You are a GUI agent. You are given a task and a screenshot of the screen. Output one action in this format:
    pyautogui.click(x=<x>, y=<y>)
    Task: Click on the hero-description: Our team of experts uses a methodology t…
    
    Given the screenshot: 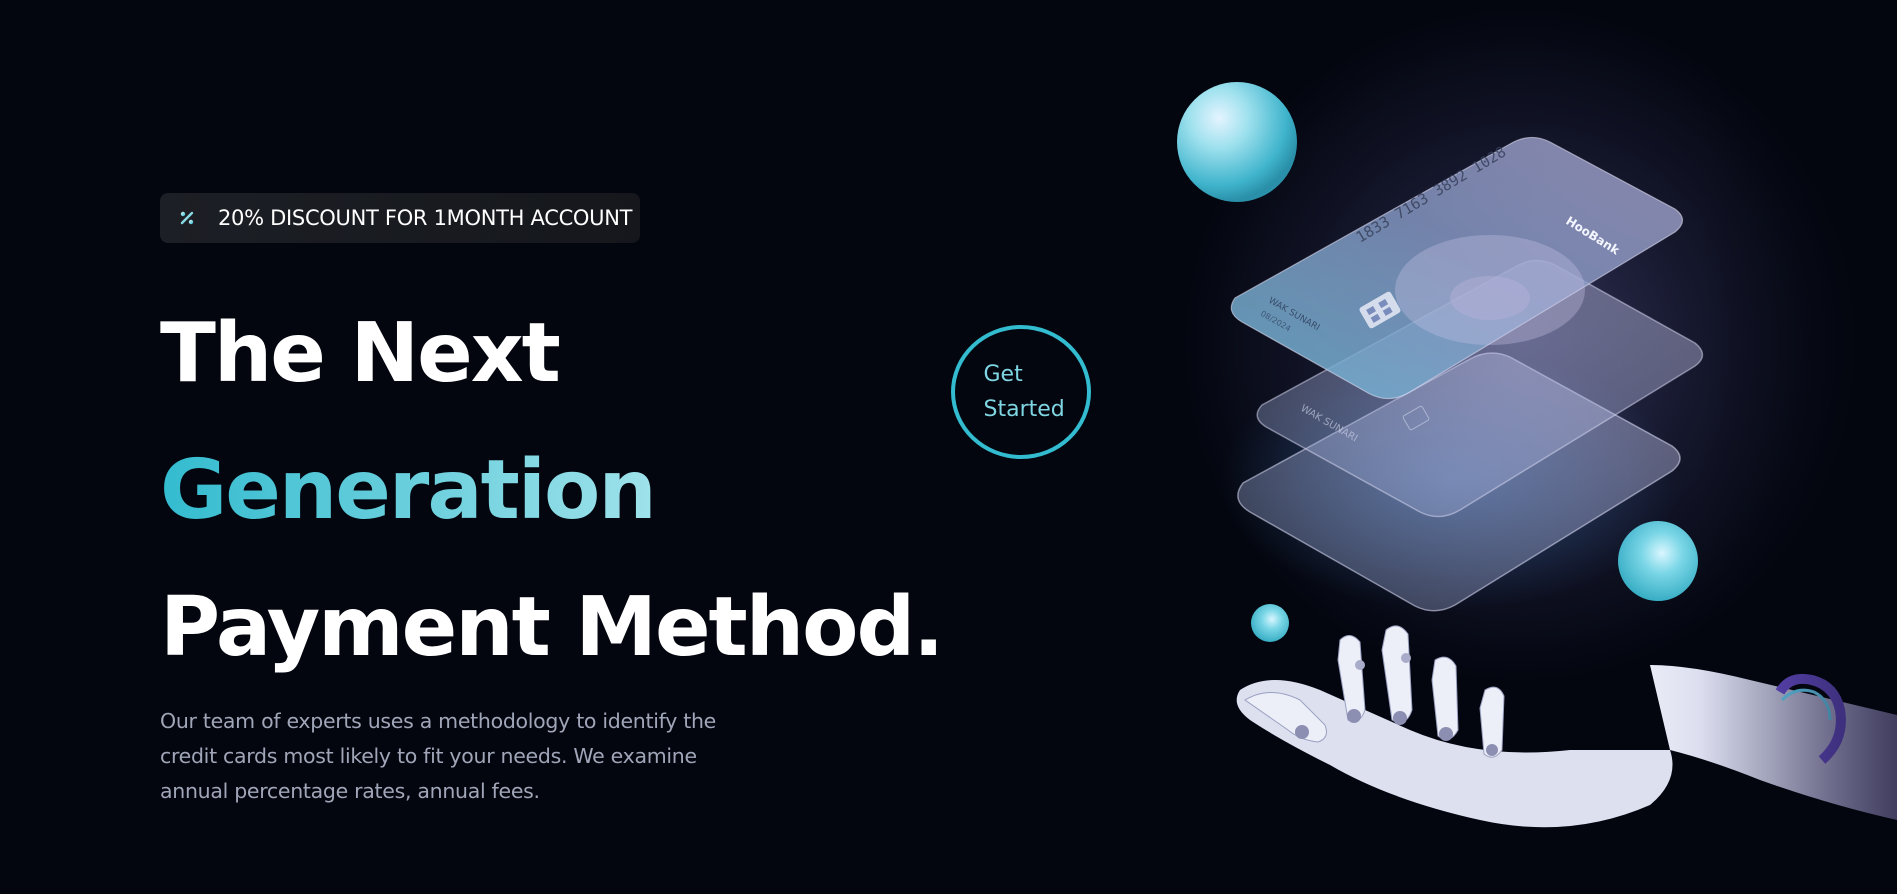 What is the action you would take?
    pyautogui.click(x=438, y=756)
    